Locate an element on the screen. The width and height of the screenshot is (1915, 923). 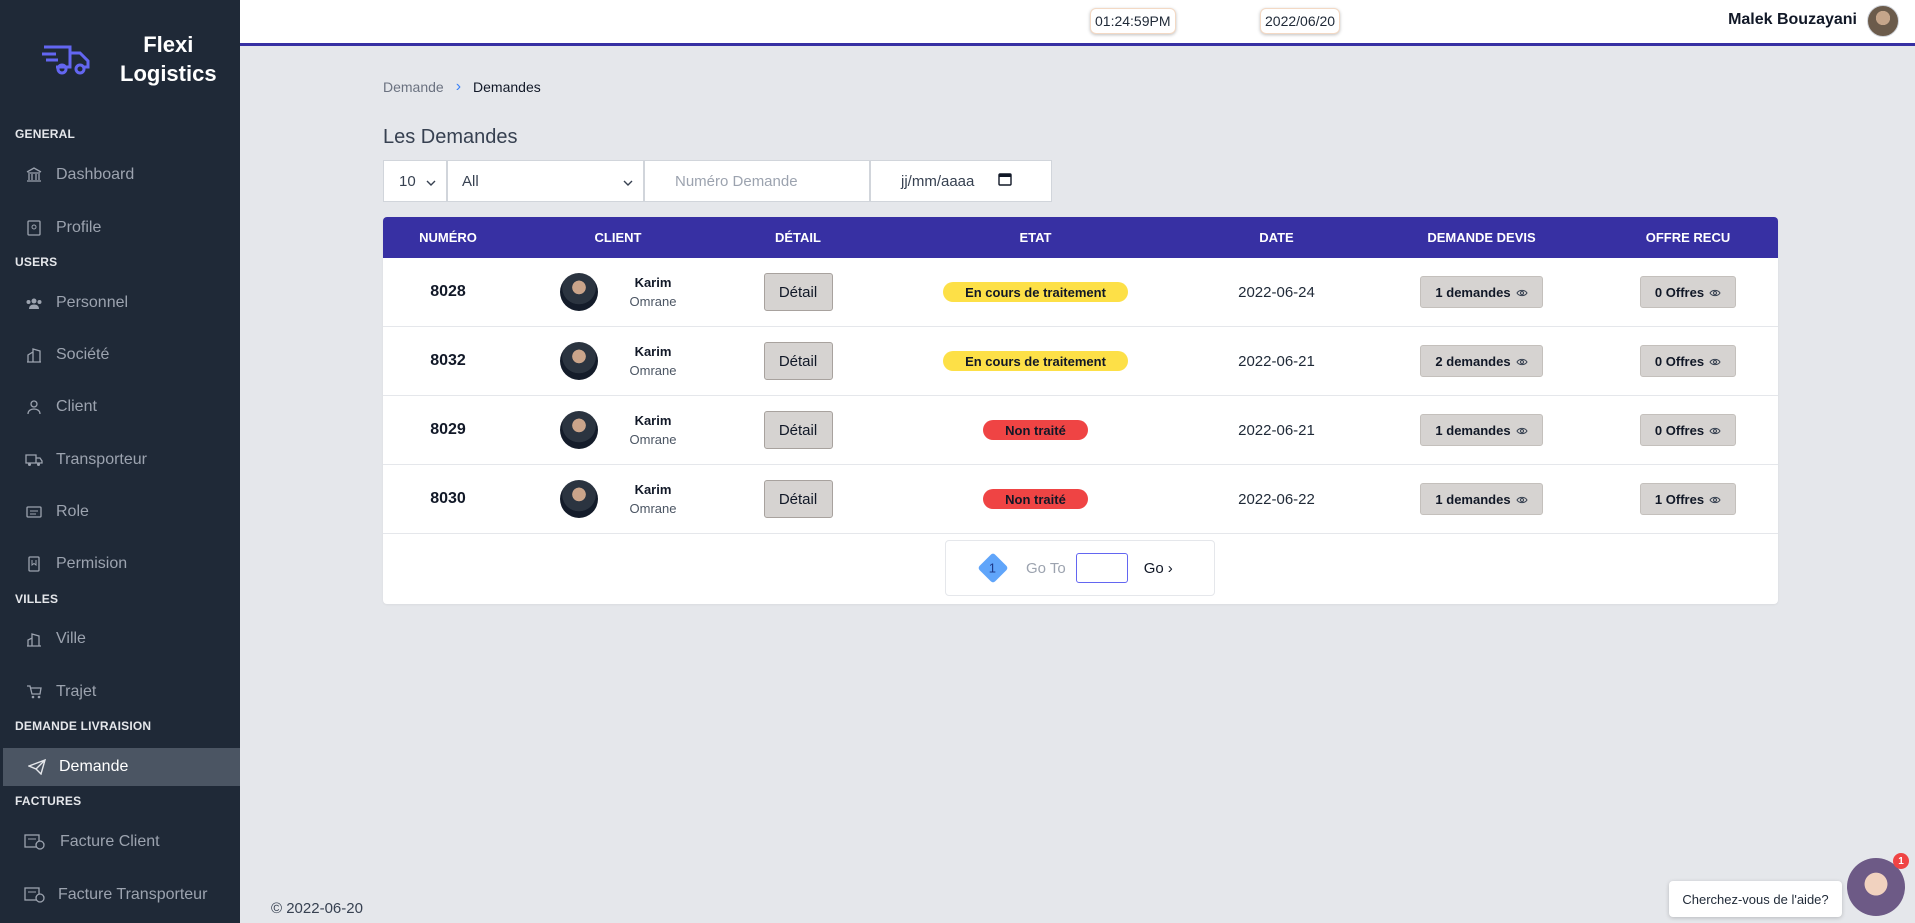
chevron-down-icon is located at coordinates (628, 181).